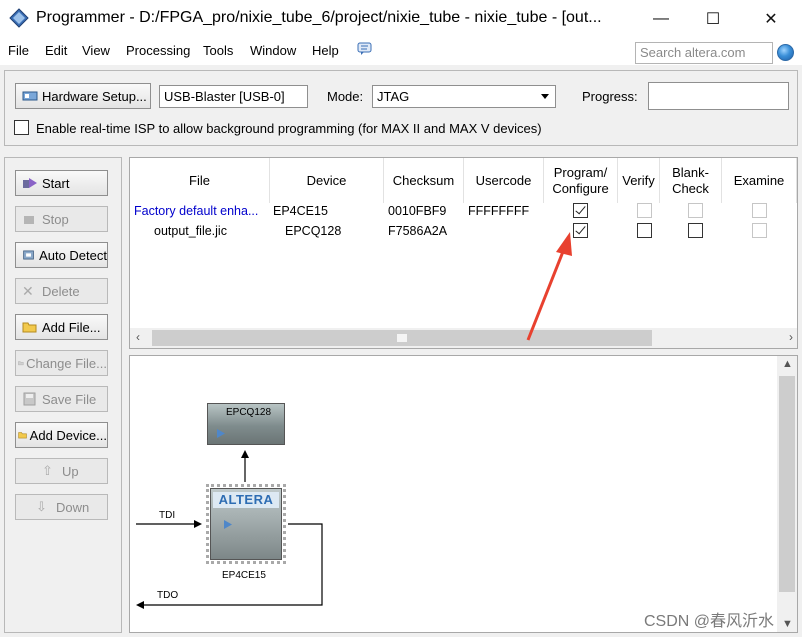 The width and height of the screenshot is (802, 637). What do you see at coordinates (644, 230) in the screenshot?
I see `row2-verify-checkbox` at bounding box center [644, 230].